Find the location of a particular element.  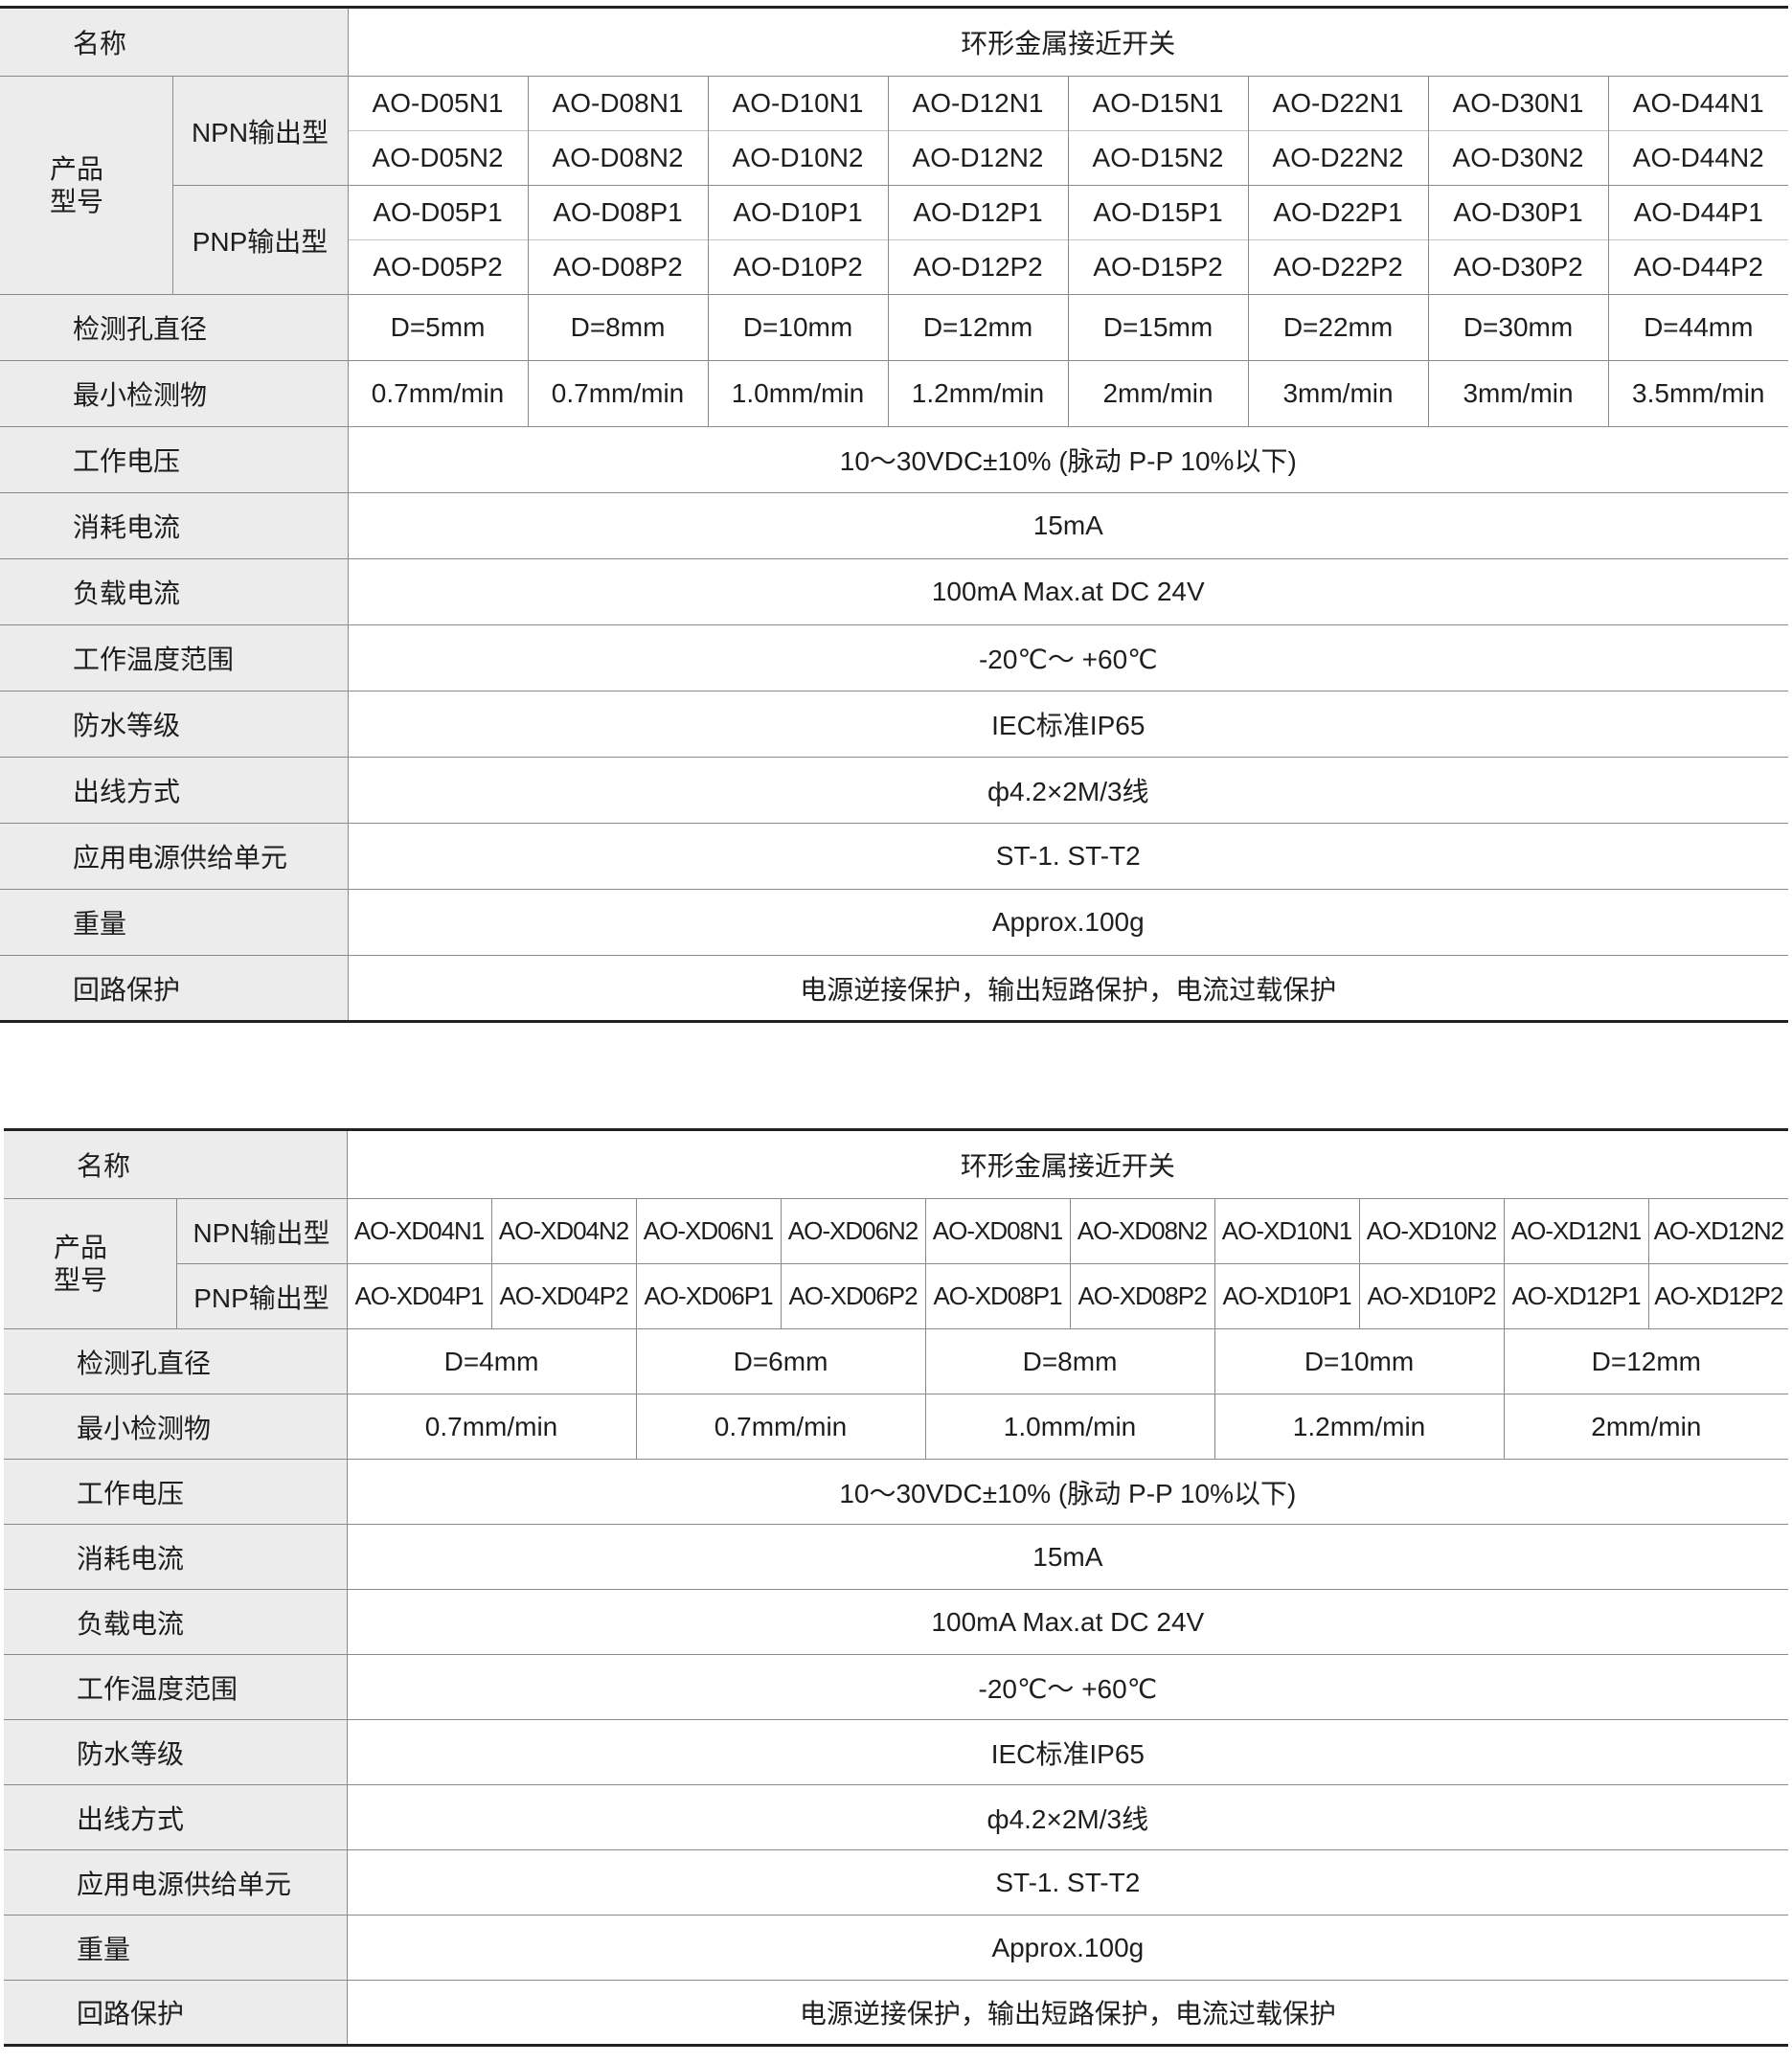

model-cell: AO-XD10N1 is located at coordinates (1287, 1231).